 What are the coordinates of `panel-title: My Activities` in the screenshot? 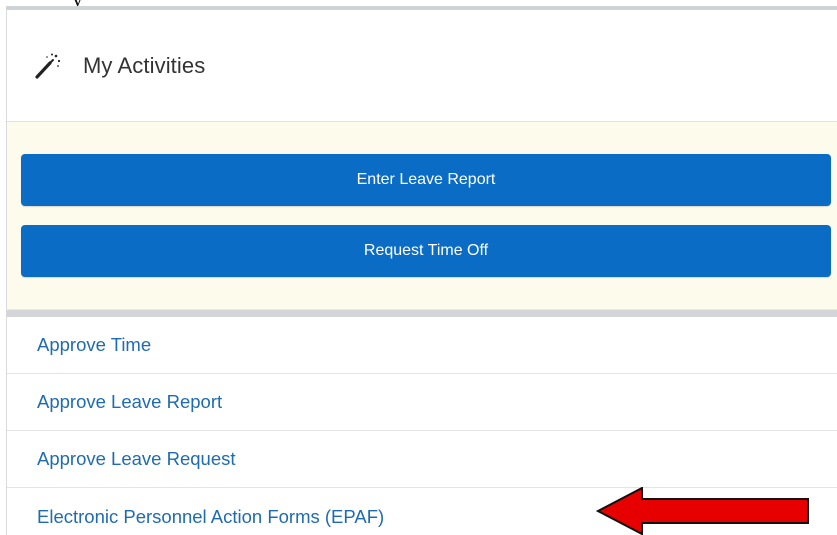 It's located at (144, 65).